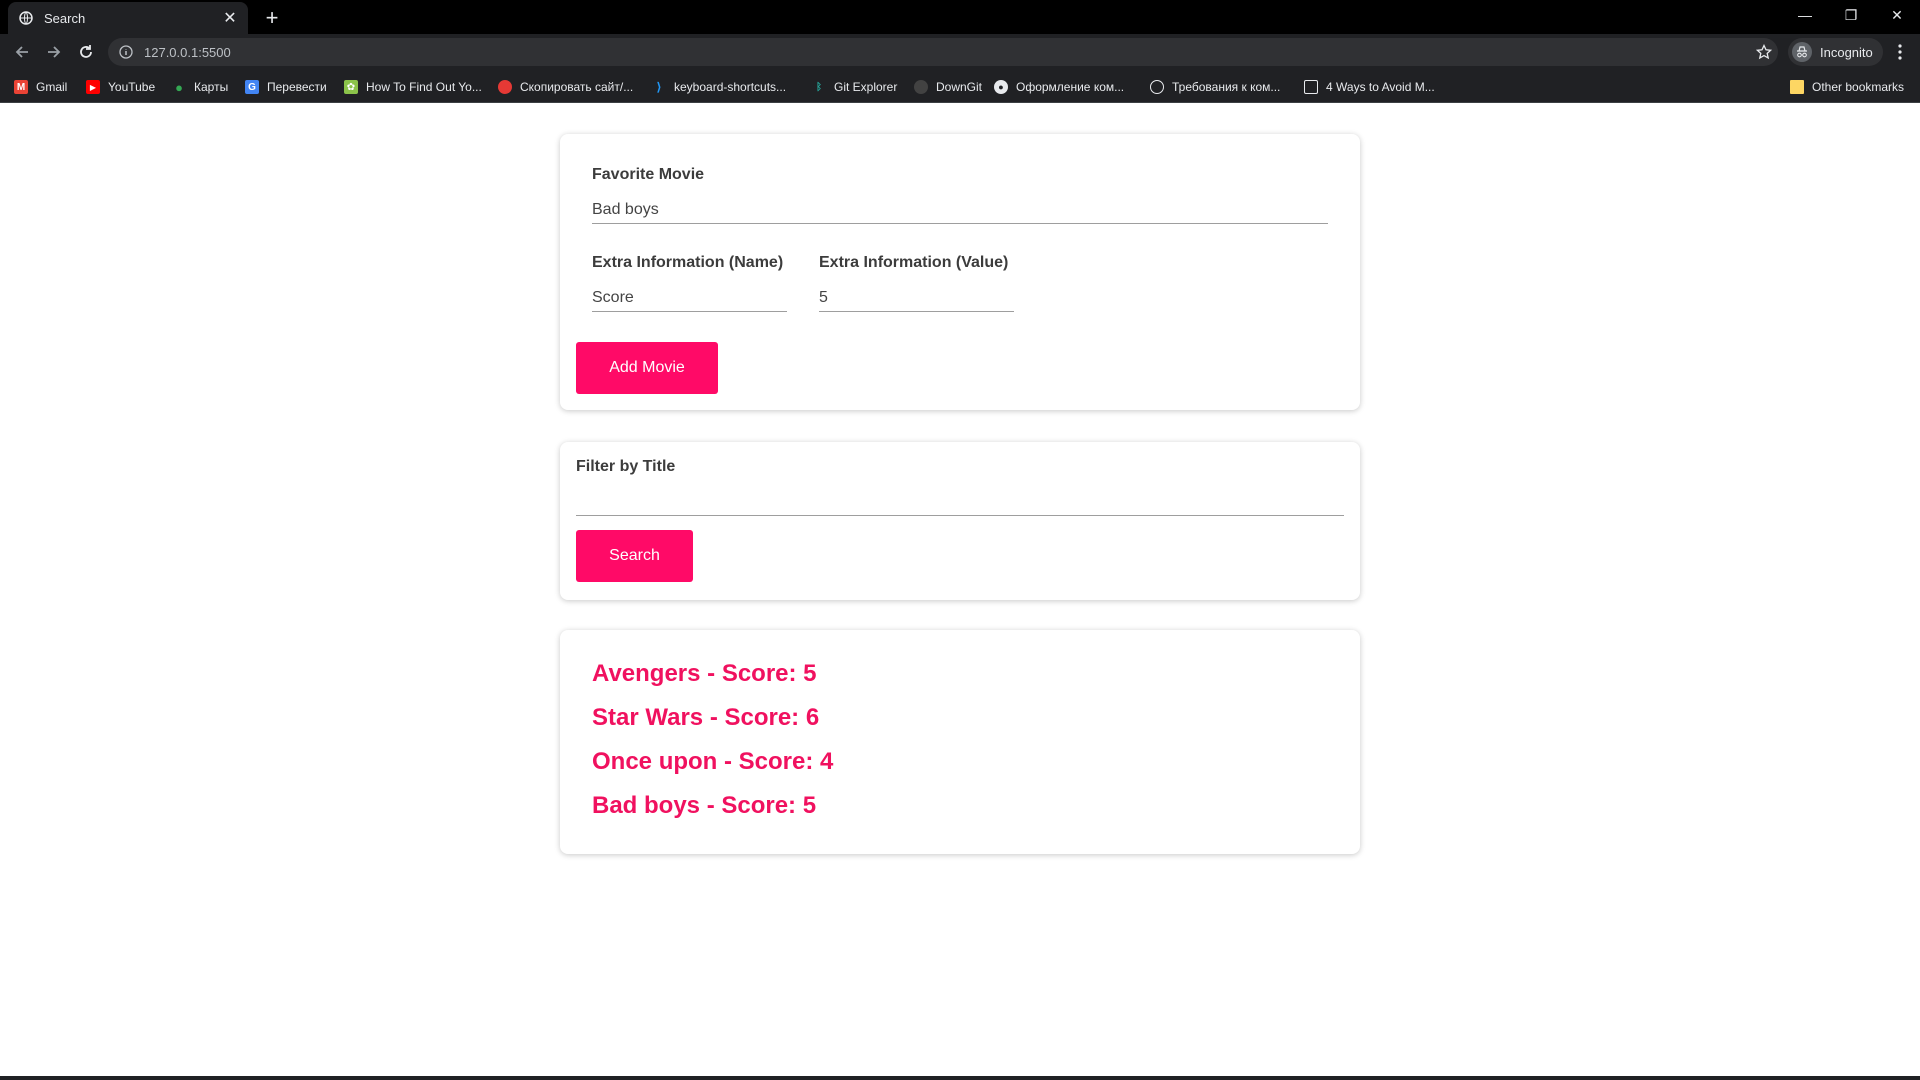 The height and width of the screenshot is (1080, 1920). I want to click on github-icon: ●, so click(1001, 87).